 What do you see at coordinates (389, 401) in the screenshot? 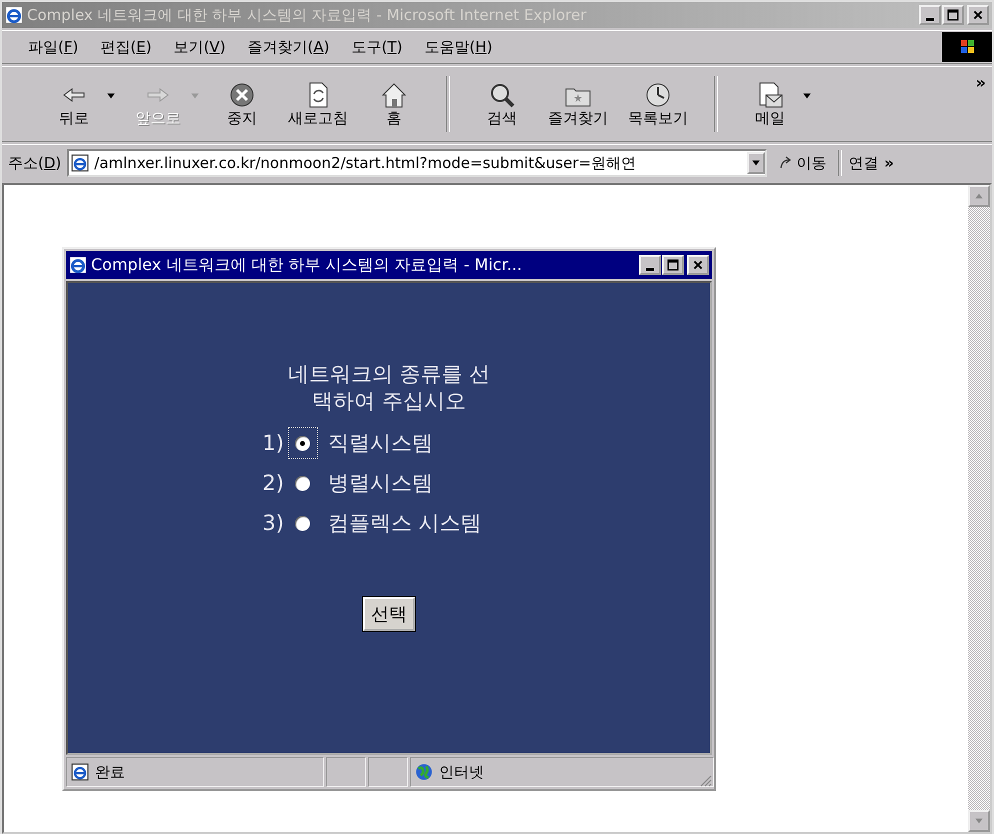
I see `prompt-text: 택하여 주십시오` at bounding box center [389, 401].